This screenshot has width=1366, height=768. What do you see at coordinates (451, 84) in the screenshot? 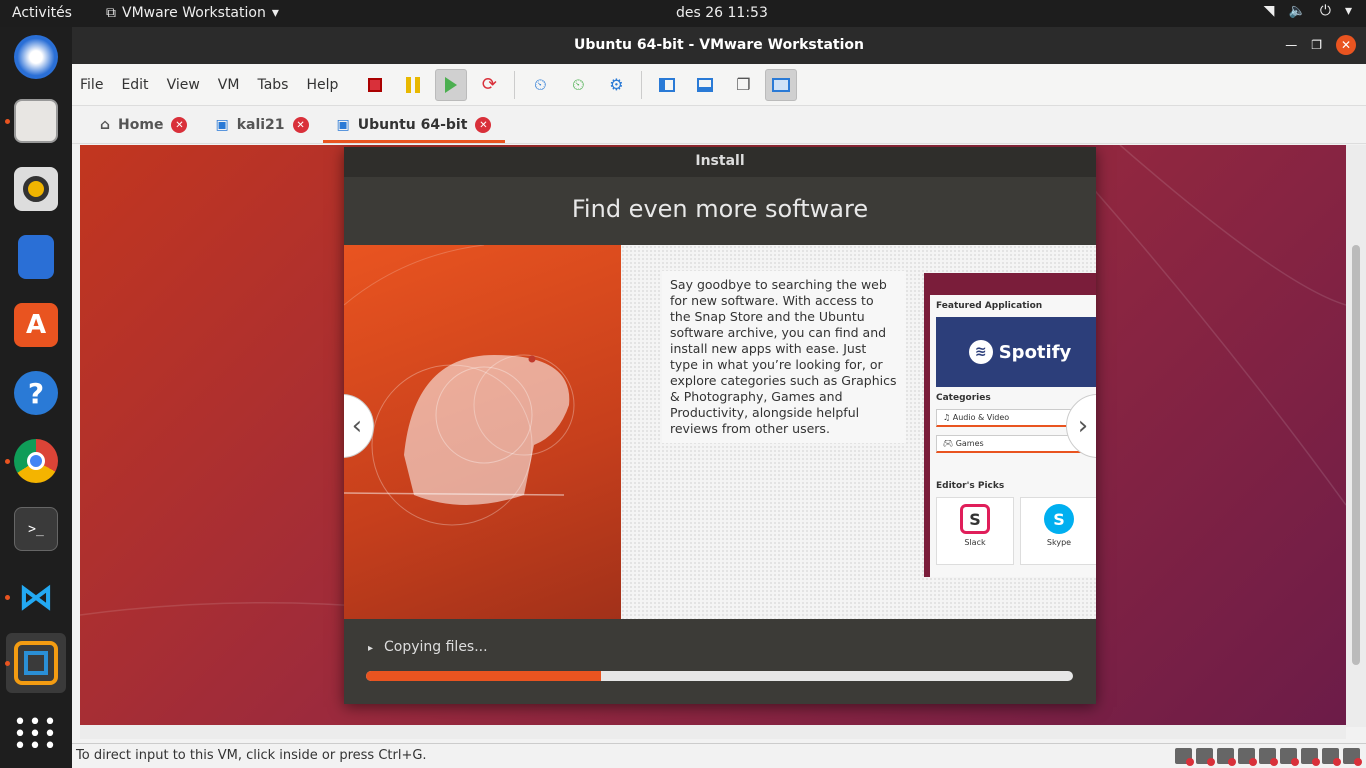
I see `power-on-icon` at bounding box center [451, 84].